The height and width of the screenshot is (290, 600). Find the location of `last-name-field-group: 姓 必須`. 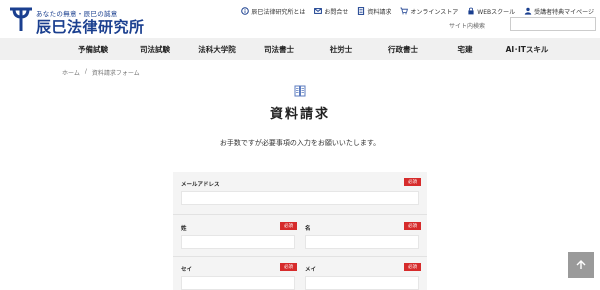

last-name-field-group: 姓 必須 is located at coordinates (239, 237).